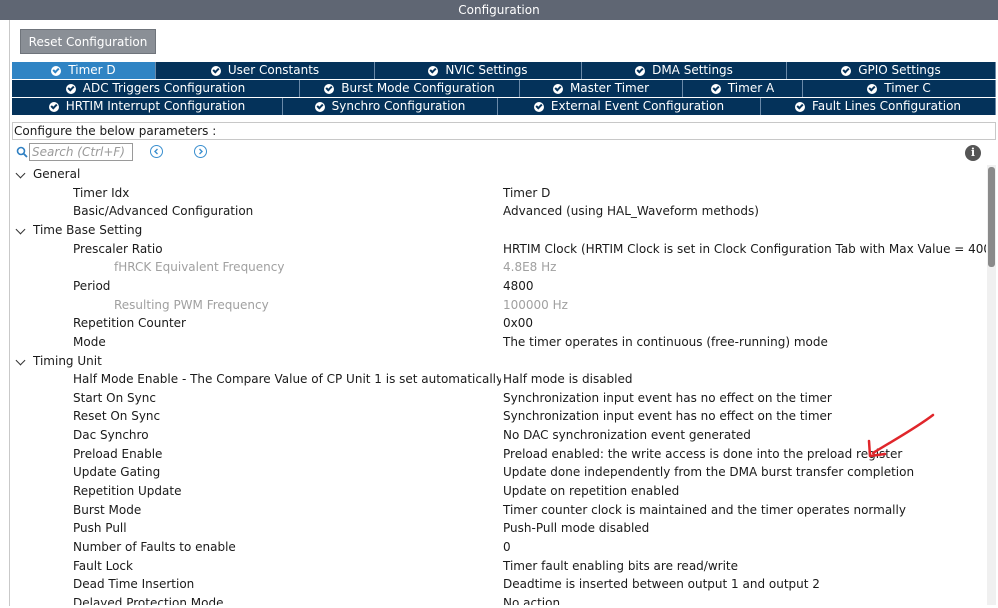  I want to click on tab-burst-mode-configuration: Burst Mode Configuration, so click(410, 88).